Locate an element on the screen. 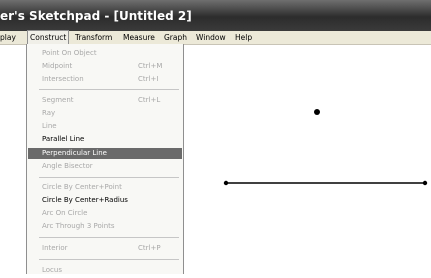 This screenshot has width=431, height=278. menu-item-point-on-object: Point On Object is located at coordinates (105, 53).